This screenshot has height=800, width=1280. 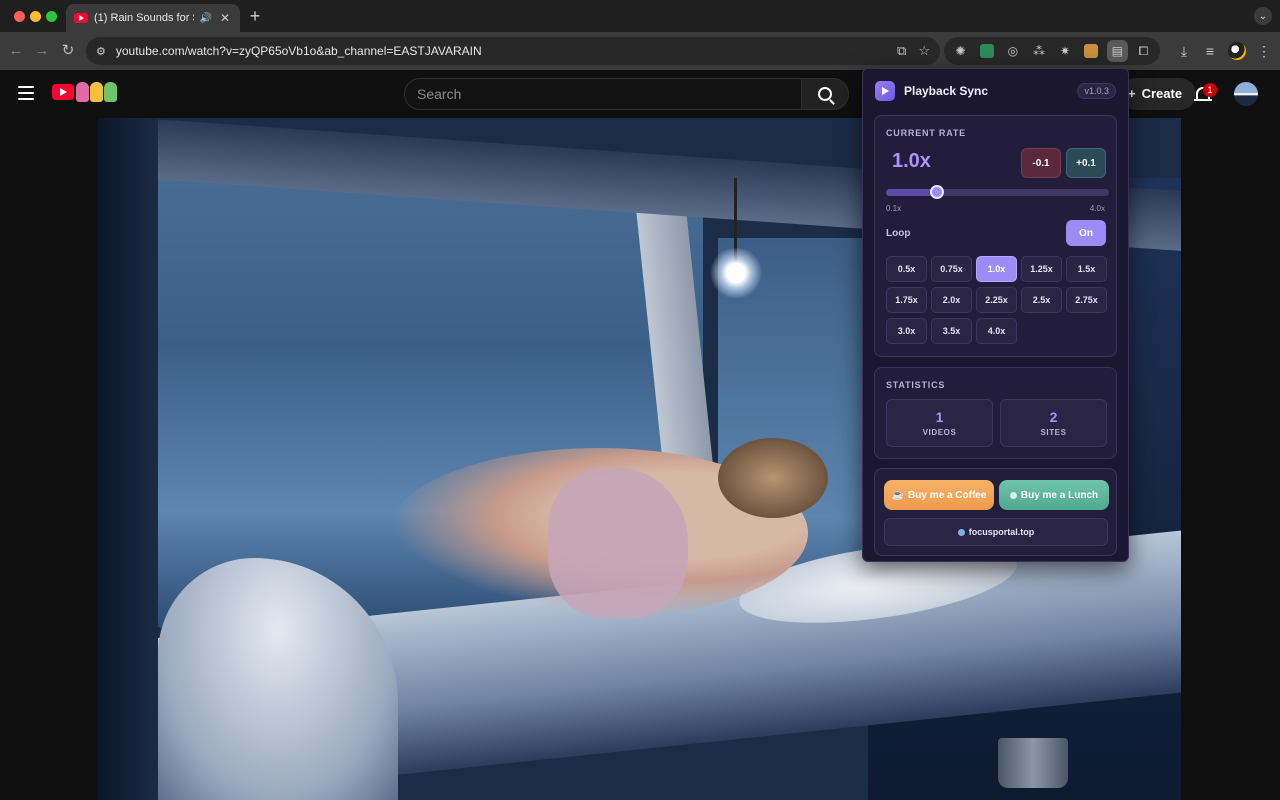 I want to click on search-button, so click(x=825, y=94).